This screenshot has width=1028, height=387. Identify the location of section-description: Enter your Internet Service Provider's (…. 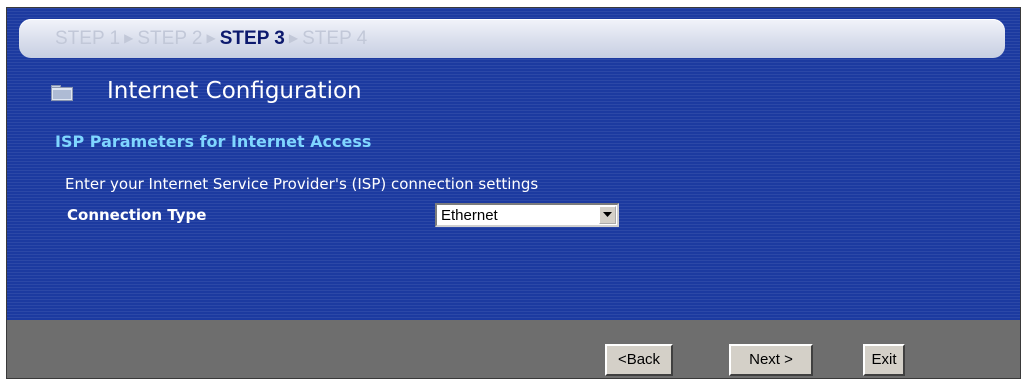
(302, 184).